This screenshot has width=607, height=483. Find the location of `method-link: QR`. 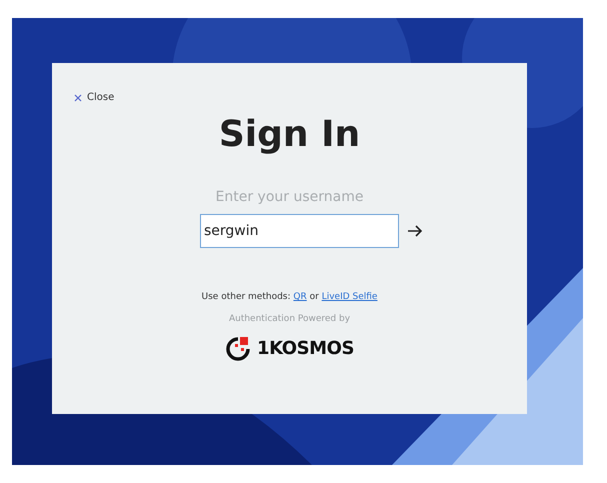

method-link: QR is located at coordinates (300, 297).